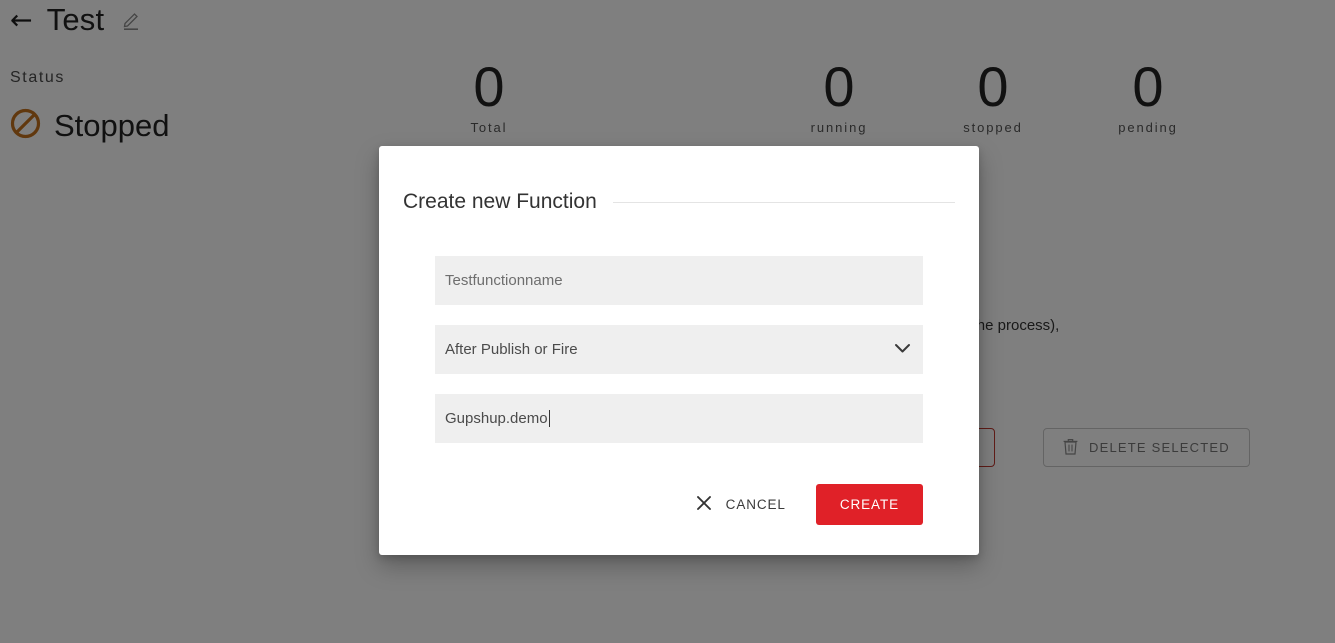 The width and height of the screenshot is (1335, 643). What do you see at coordinates (783, 202) in the screenshot?
I see `dialog-title-divider` at bounding box center [783, 202].